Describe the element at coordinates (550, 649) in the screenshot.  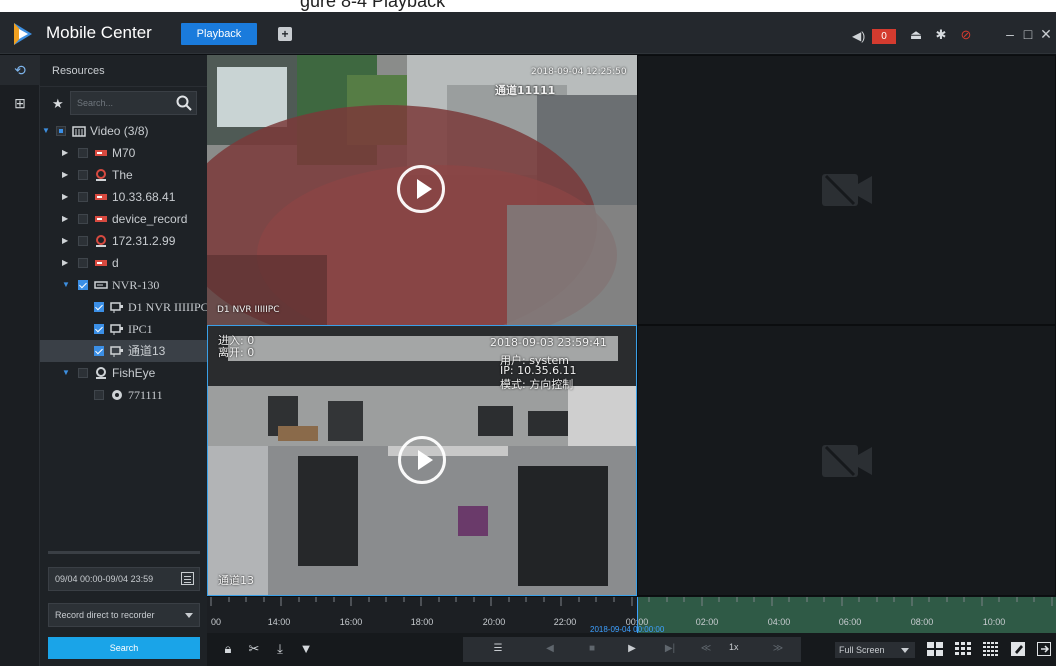
I see `rewind-icon: ◀` at that location.